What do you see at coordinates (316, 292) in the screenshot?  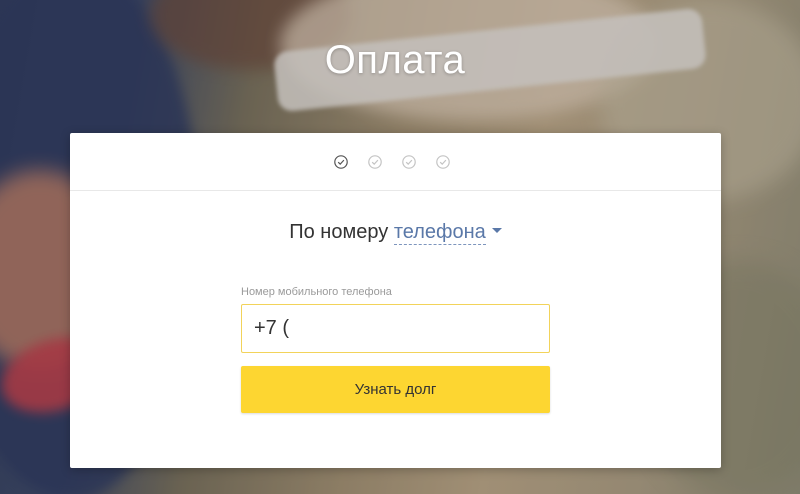 I see `phone-field-label: Номер мобильного телефона` at bounding box center [316, 292].